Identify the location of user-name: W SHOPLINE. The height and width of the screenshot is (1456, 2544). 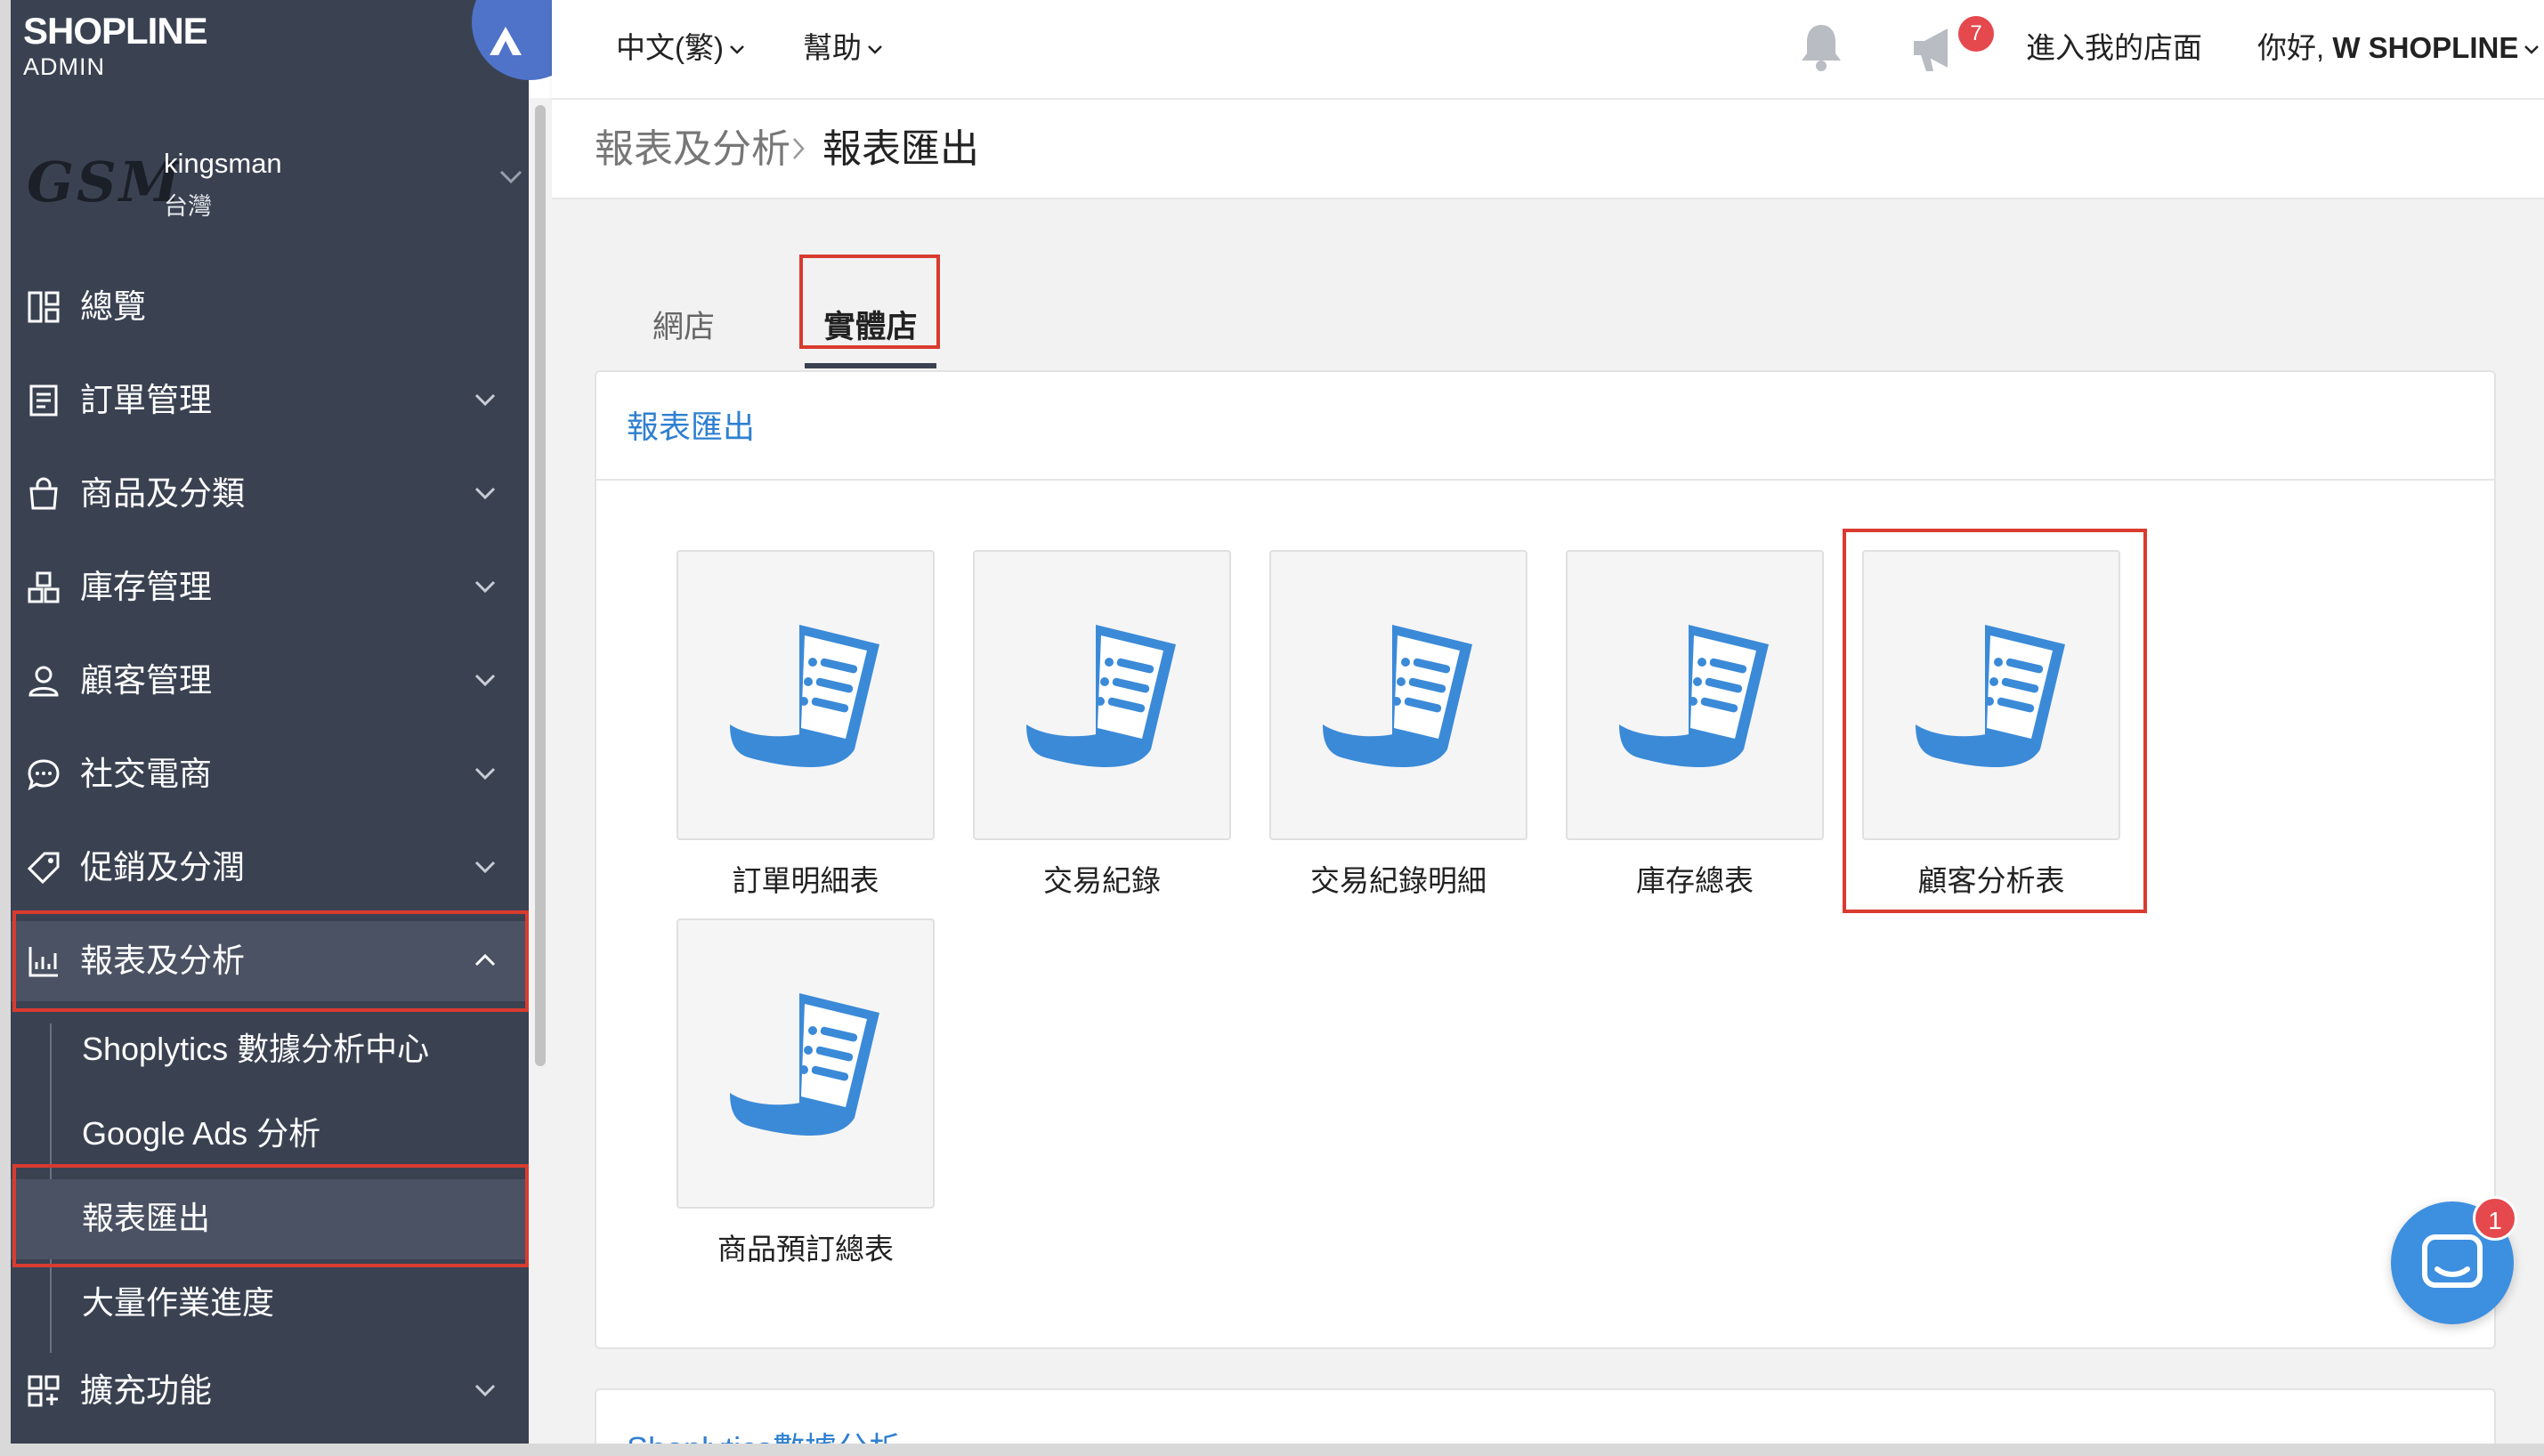
(2425, 47).